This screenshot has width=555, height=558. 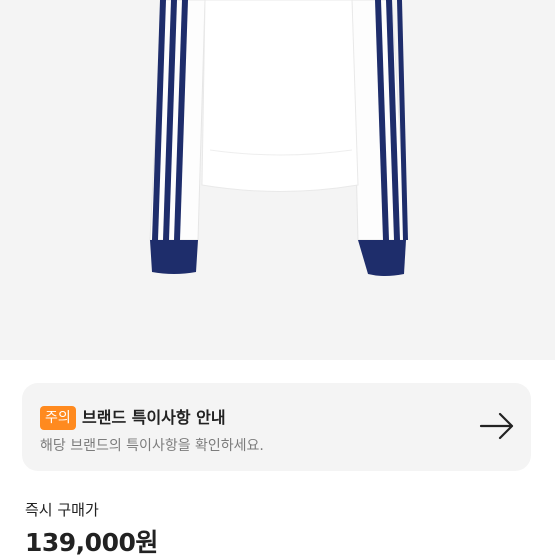 I want to click on notice-title: 브랜드 특이사항 안내, so click(x=154, y=417).